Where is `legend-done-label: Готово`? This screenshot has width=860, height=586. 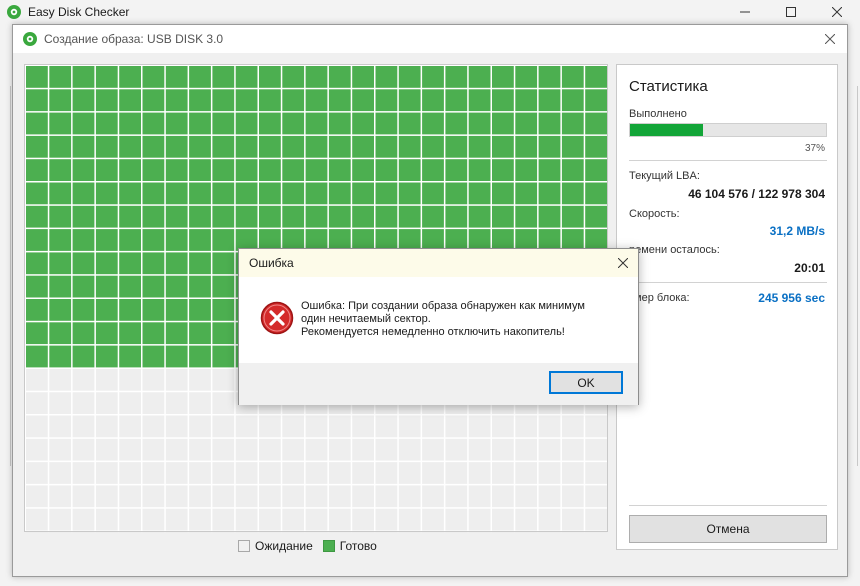 legend-done-label: Готово is located at coordinates (358, 546).